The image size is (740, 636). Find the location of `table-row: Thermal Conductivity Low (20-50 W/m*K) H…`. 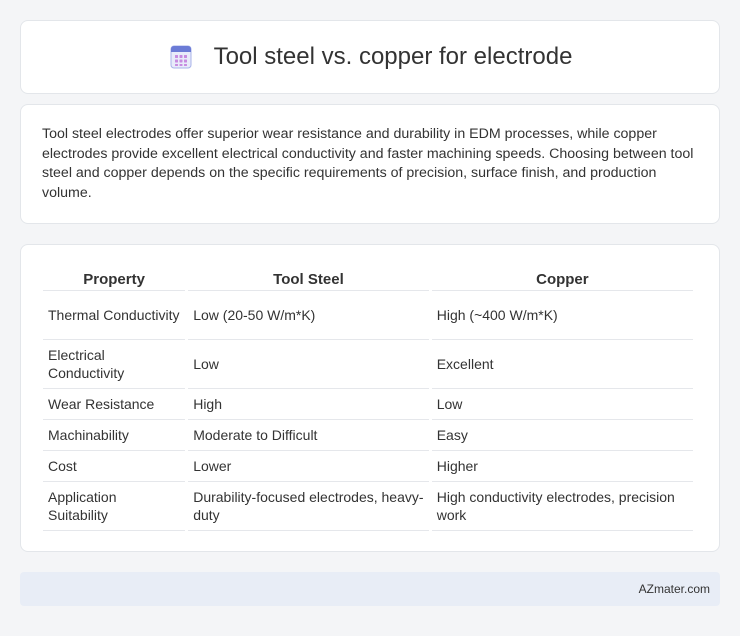

table-row: Thermal Conductivity Low (20-50 W/m*K) H… is located at coordinates (368, 315).